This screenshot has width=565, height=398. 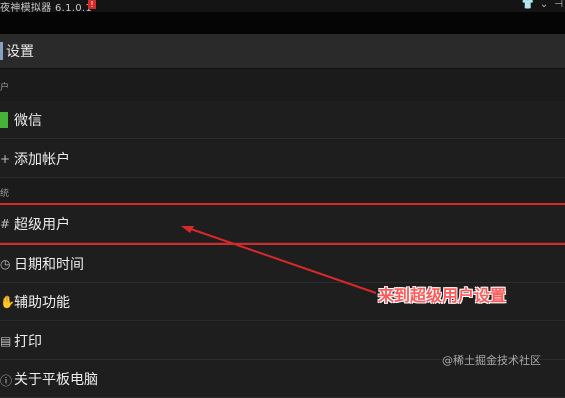 I want to click on list-item-label: 微信, so click(x=28, y=121).